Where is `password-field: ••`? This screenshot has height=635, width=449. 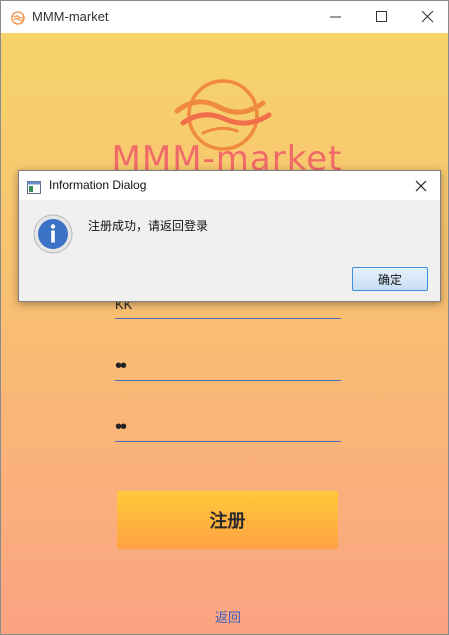
password-field: •• is located at coordinates (228, 361).